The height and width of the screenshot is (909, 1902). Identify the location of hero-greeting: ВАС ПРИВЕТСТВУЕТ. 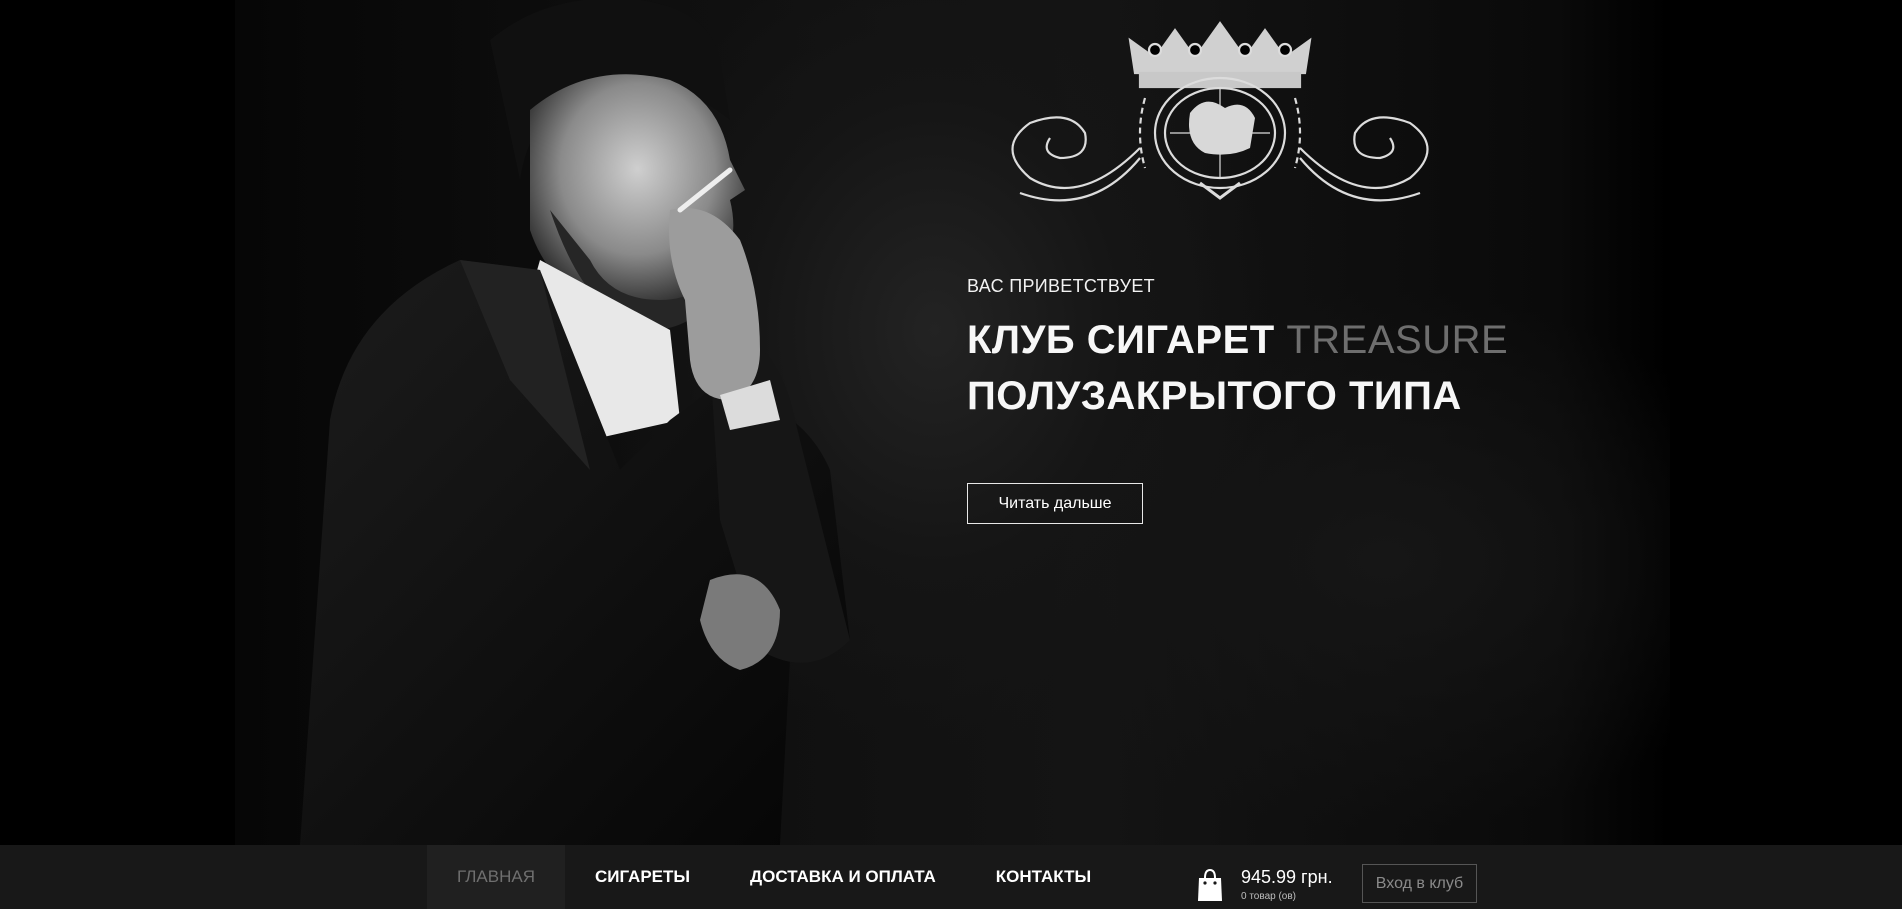
(1061, 286).